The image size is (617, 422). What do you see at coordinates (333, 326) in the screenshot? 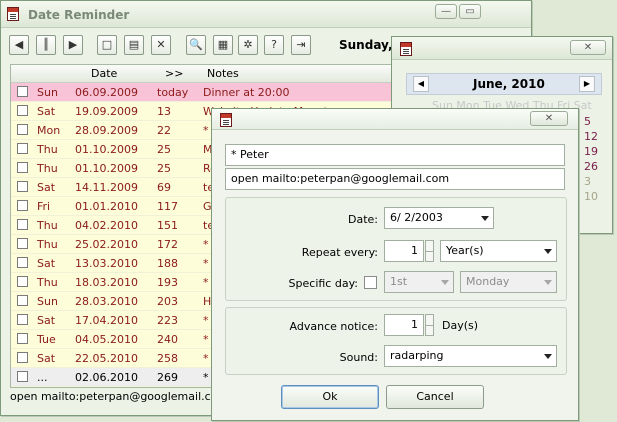
I see `advance-notice-label: Advance notice:` at bounding box center [333, 326].